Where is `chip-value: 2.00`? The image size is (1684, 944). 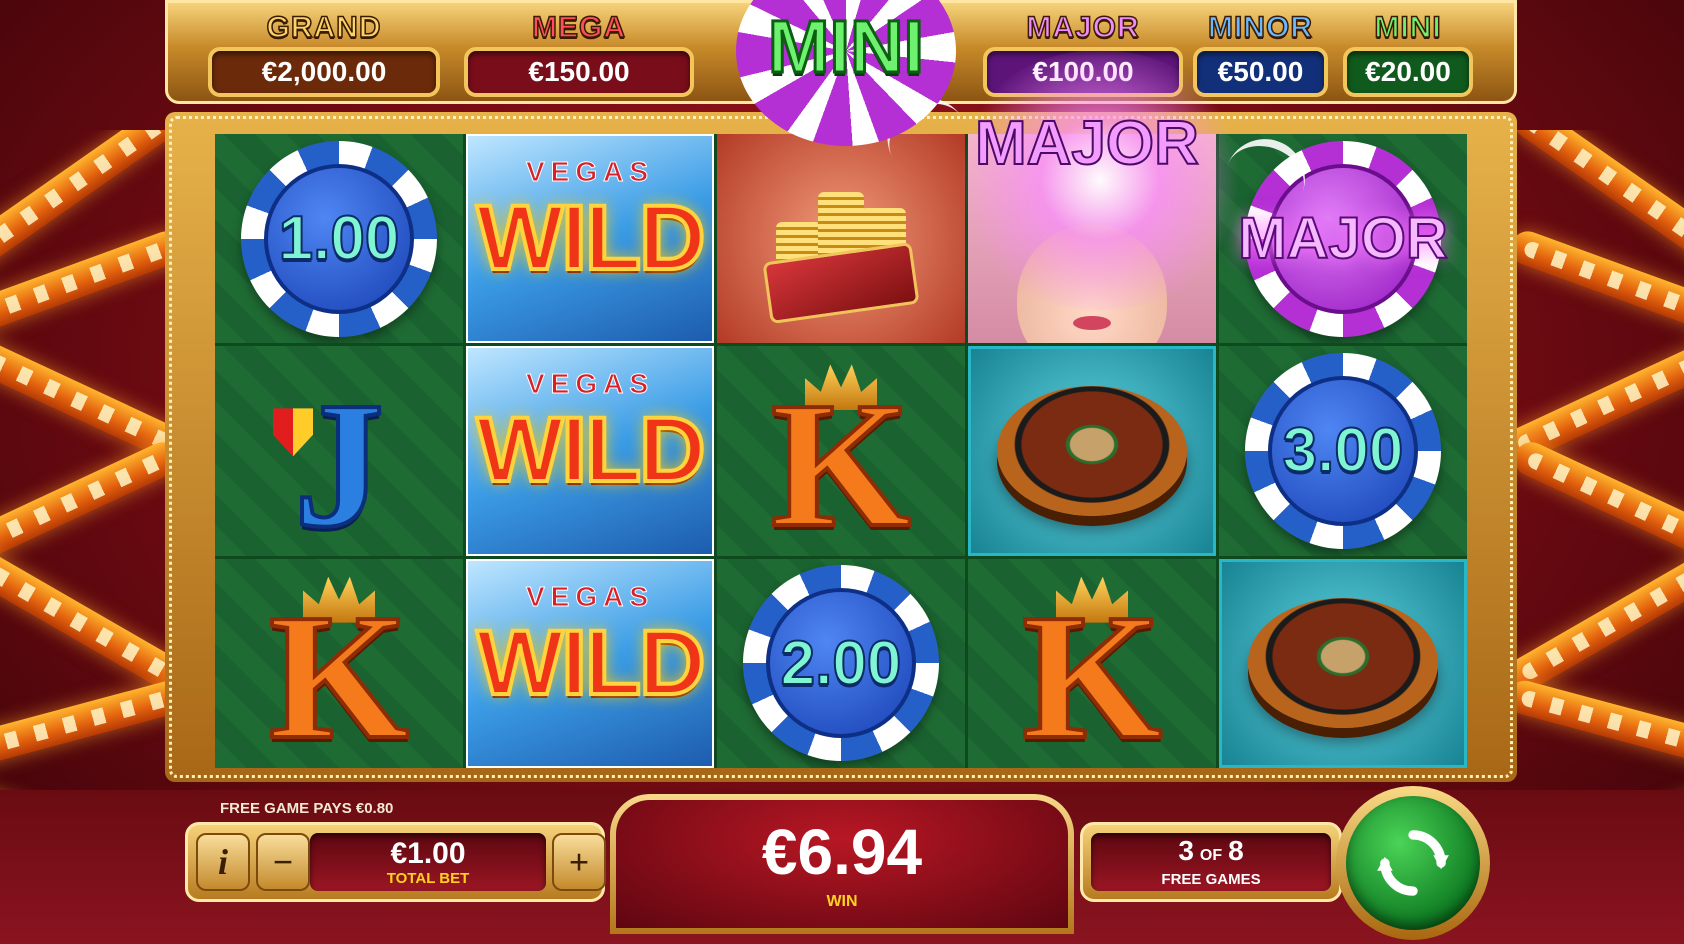
chip-value: 2.00 is located at coordinates (841, 663).